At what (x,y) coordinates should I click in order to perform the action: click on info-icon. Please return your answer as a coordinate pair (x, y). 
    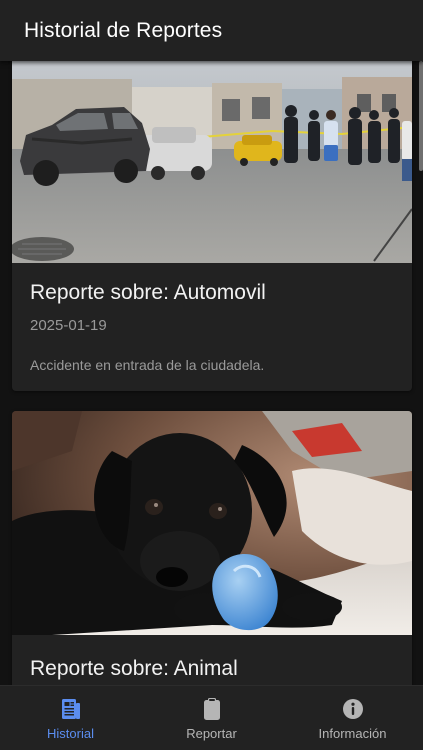
    Looking at the image, I should click on (352, 709).